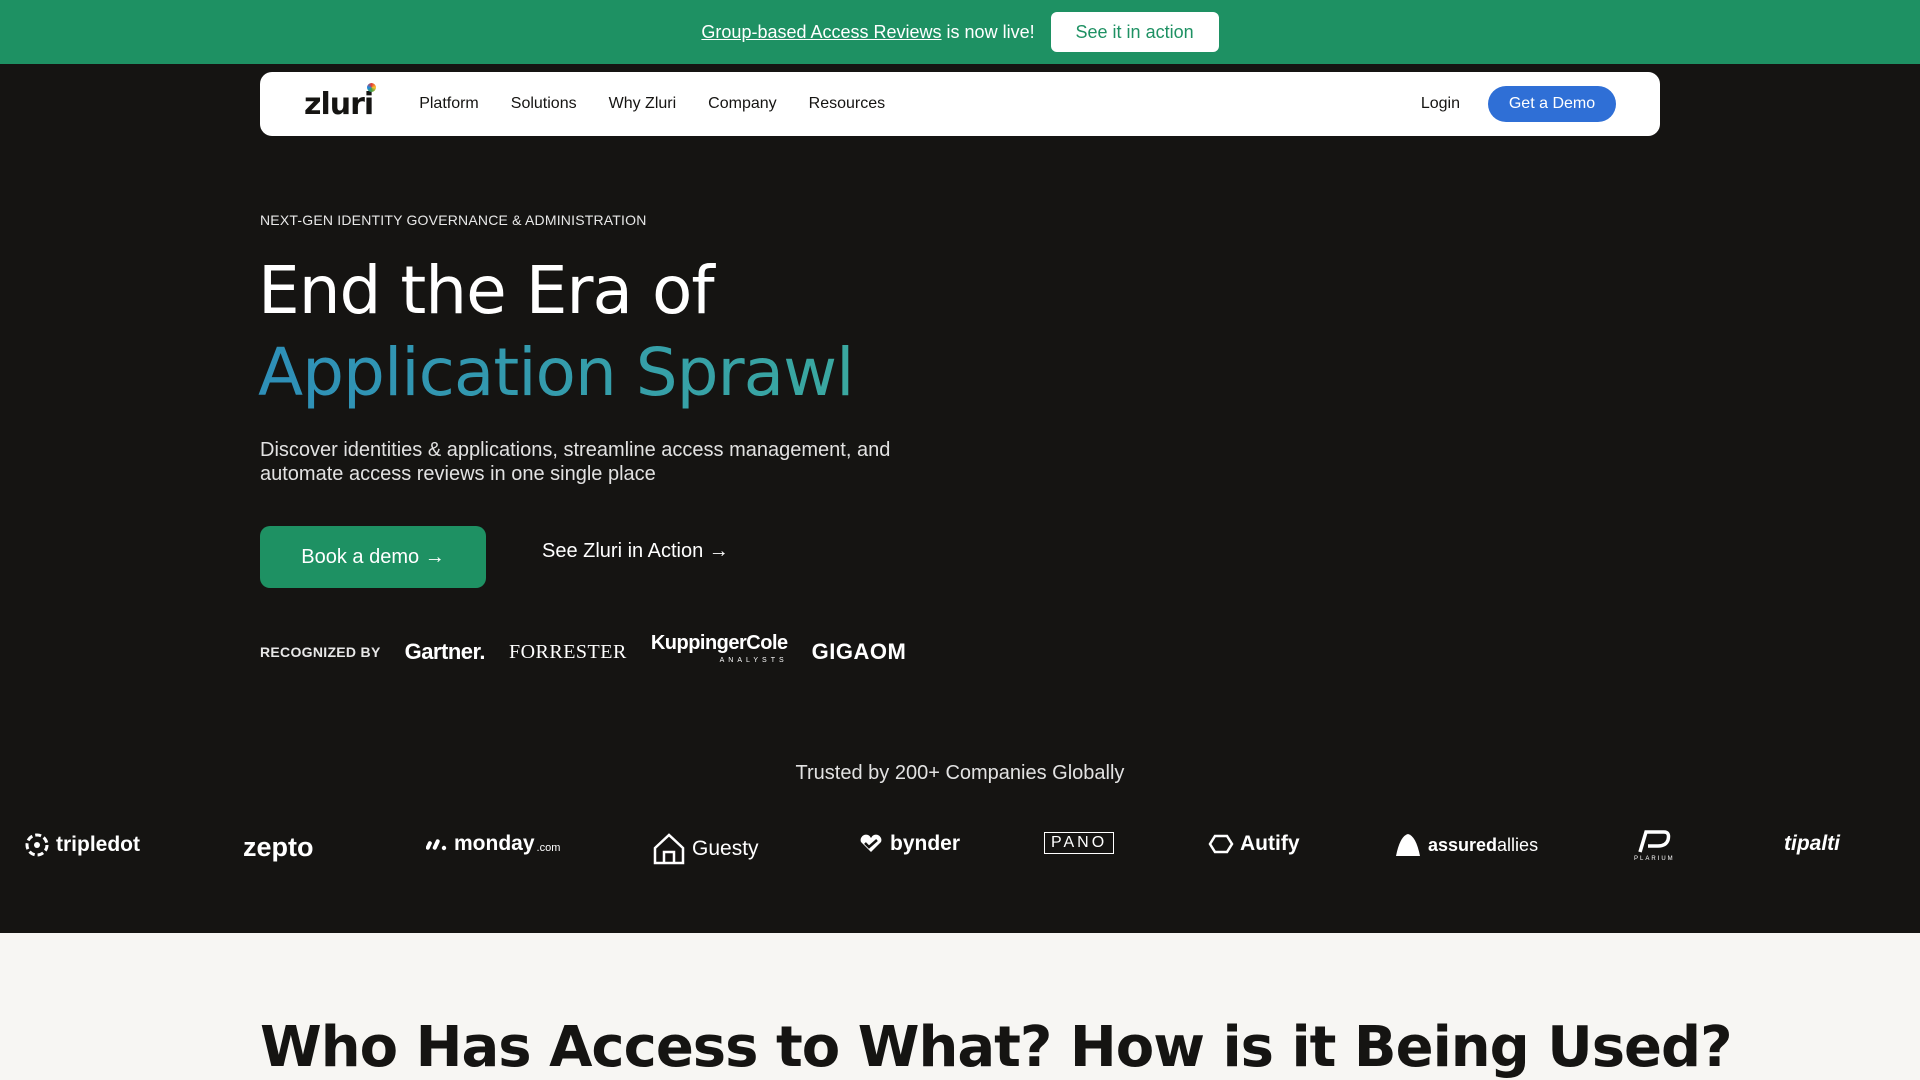  I want to click on announcement-link: Group-based Access Reviews, so click(821, 32).